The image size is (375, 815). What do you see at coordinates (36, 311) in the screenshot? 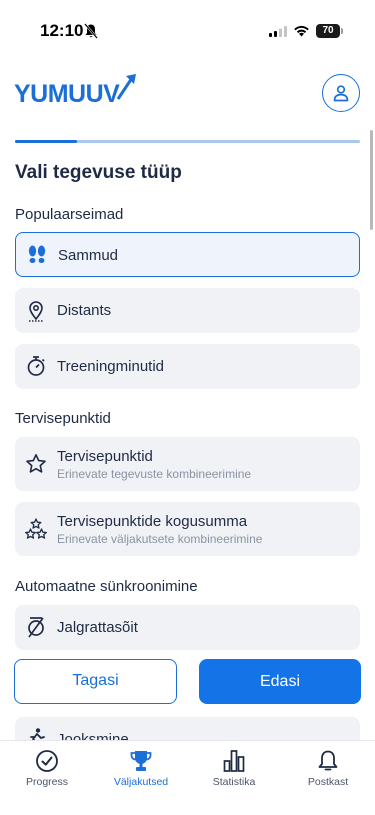
I see `location-pin-icon` at bounding box center [36, 311].